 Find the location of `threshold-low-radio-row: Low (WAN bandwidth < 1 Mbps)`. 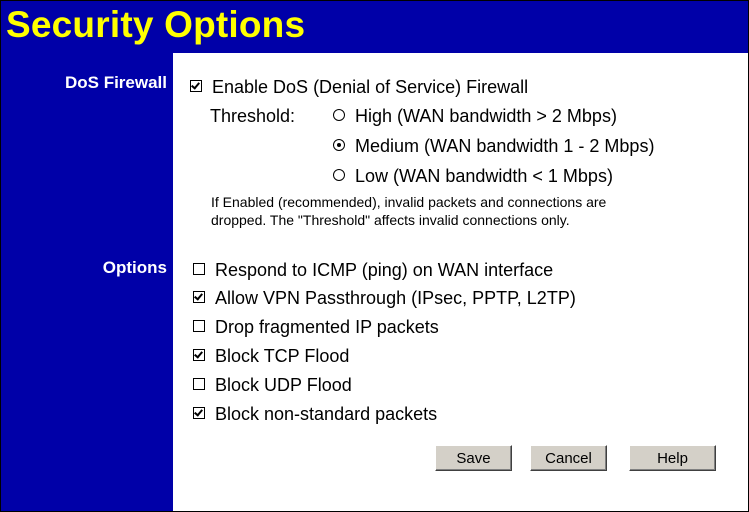

threshold-low-radio-row: Low (WAN bandwidth < 1 Mbps) is located at coordinates (473, 176).